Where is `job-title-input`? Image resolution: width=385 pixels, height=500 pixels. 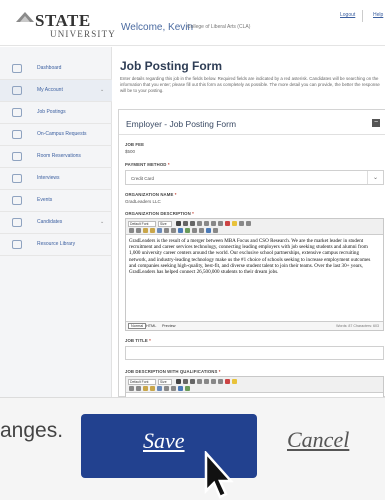 job-title-input is located at coordinates (254, 353).